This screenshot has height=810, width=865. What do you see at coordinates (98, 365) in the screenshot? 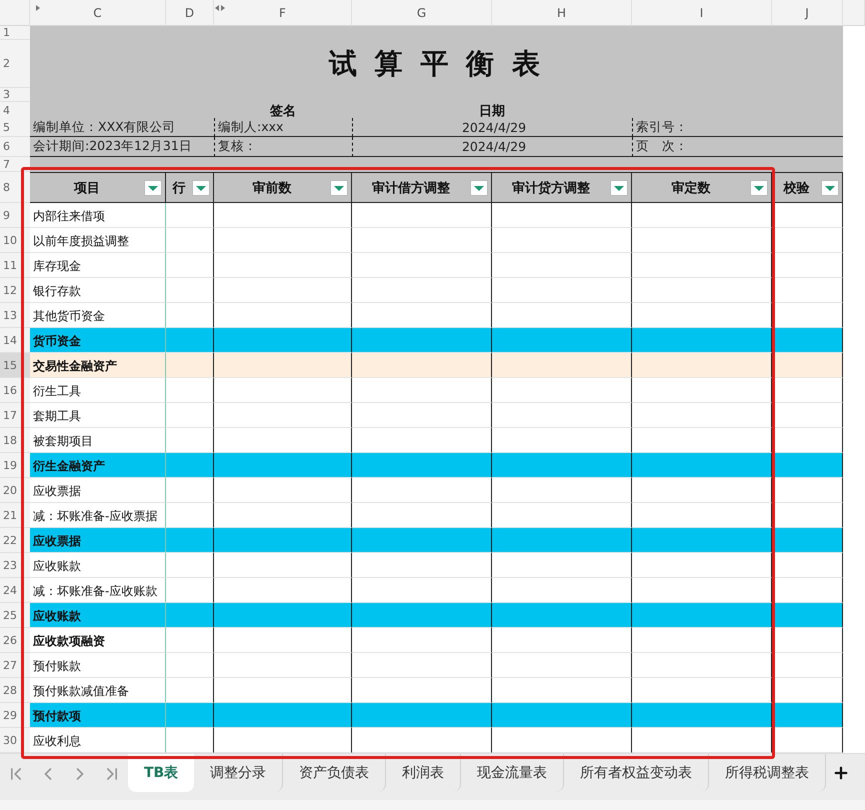
I see `item-cell: 交易性金融资产` at bounding box center [98, 365].